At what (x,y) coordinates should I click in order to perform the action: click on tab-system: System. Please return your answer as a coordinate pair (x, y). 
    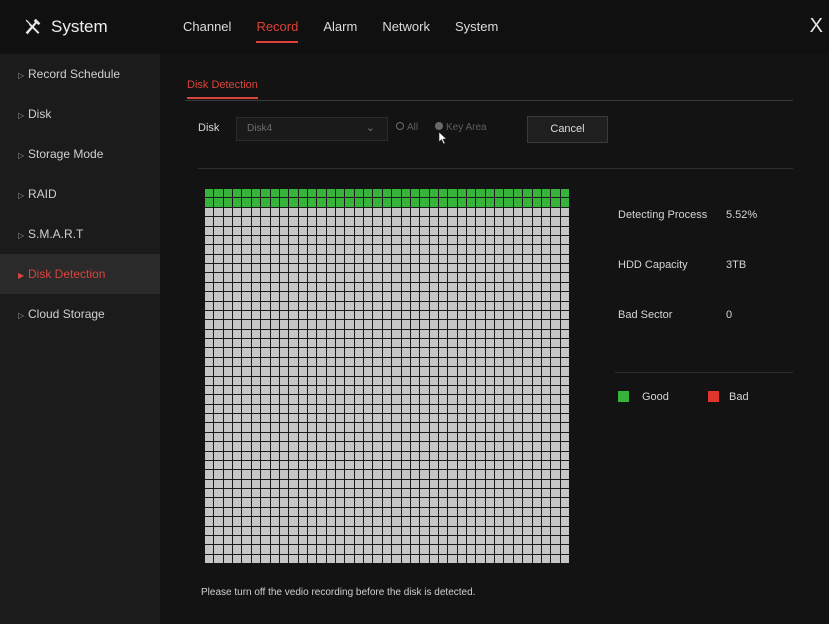
    Looking at the image, I should click on (476, 27).